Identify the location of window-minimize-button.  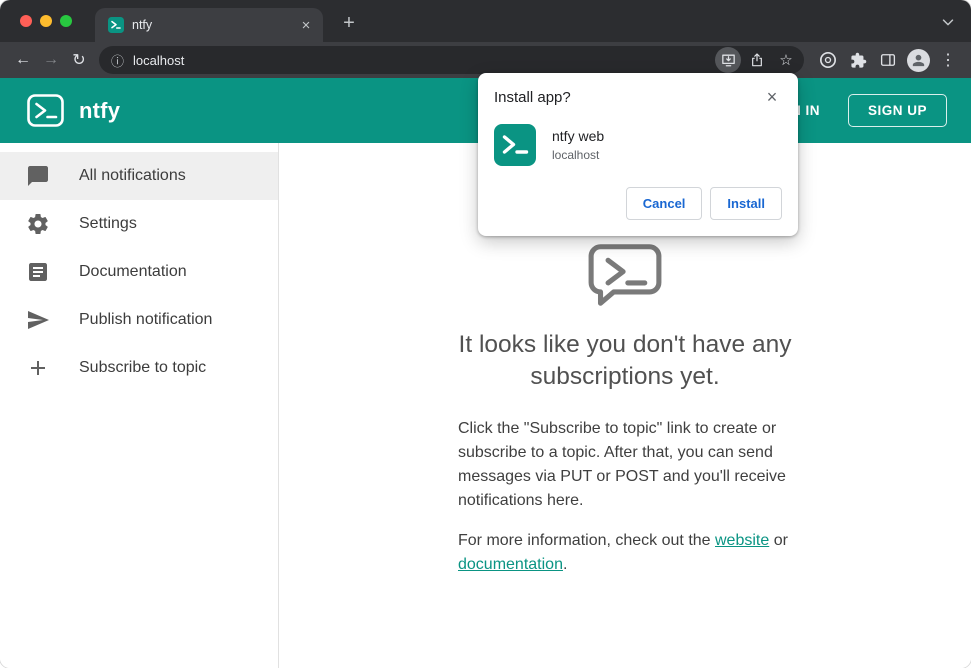
(46, 21).